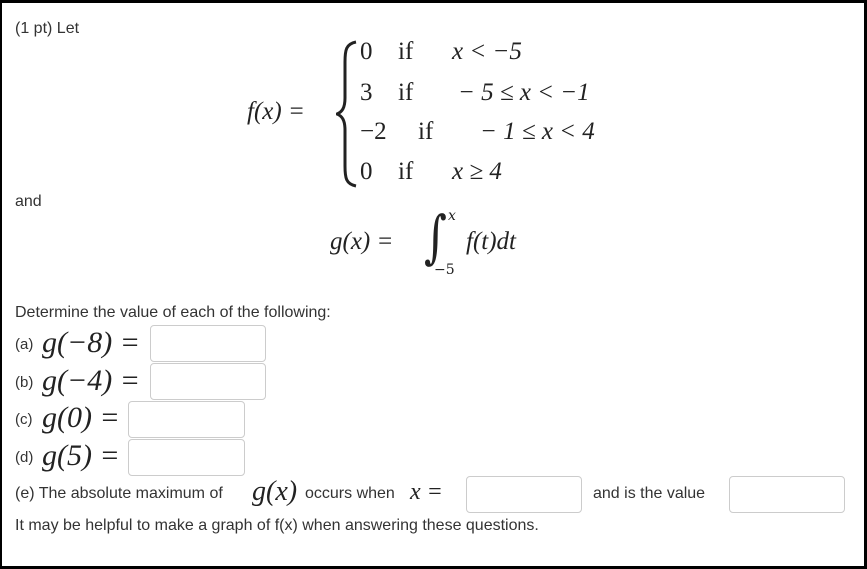 The width and height of the screenshot is (867, 569). What do you see at coordinates (649, 493) in the screenshot?
I see `part-e-and-value: and is the value` at bounding box center [649, 493].